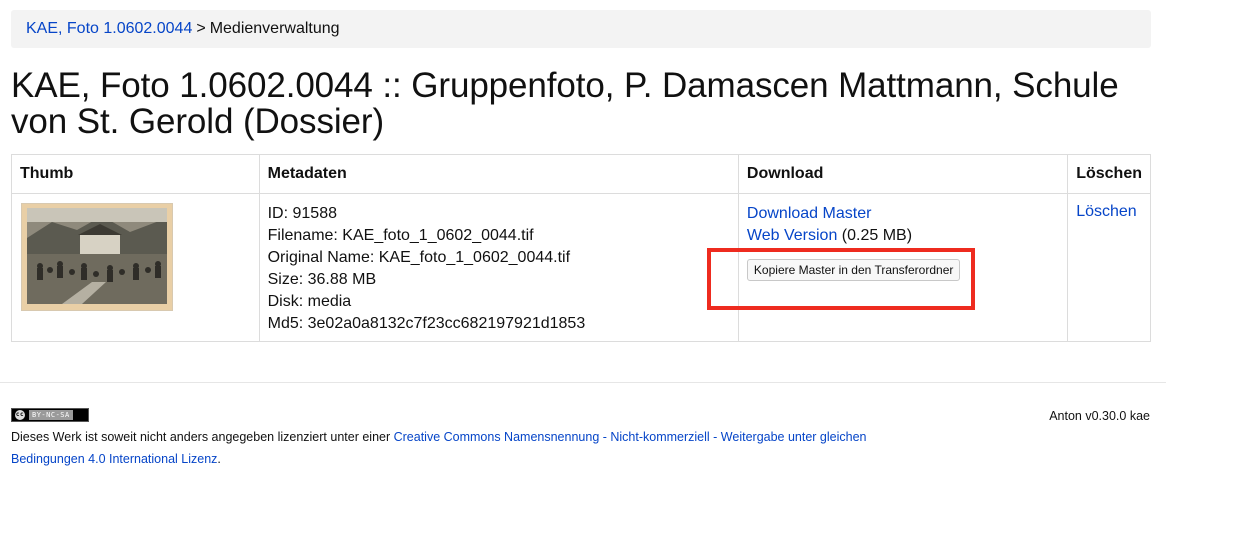 The height and width of the screenshot is (538, 1237). I want to click on cc-icon: cc, so click(20, 415).